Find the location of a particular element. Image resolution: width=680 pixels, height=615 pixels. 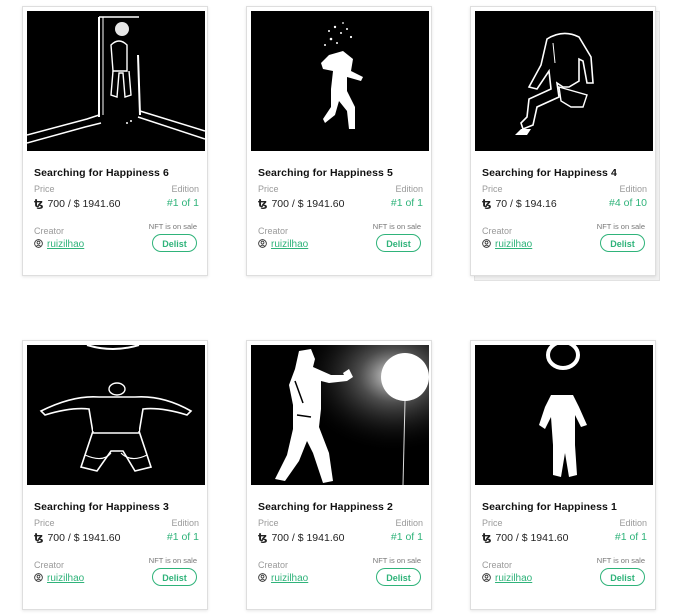

price-value: 70 / $ 194.16 is located at coordinates (526, 204).